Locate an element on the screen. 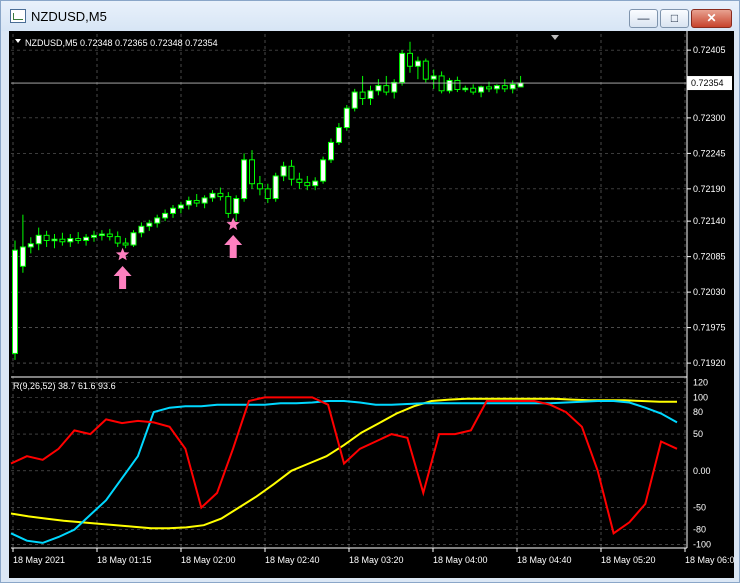  time-label: 18 May 01:15 is located at coordinates (124, 560).